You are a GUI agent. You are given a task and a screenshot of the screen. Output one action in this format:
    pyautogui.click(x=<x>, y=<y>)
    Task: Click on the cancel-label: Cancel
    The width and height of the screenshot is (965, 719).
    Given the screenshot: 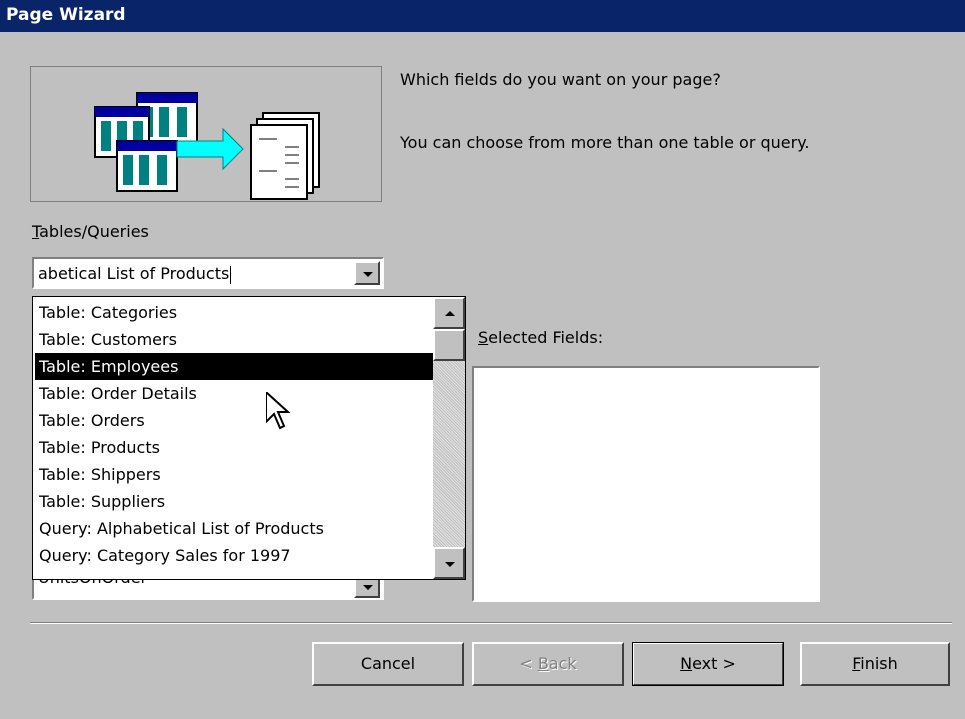 What is the action you would take?
    pyautogui.click(x=388, y=663)
    